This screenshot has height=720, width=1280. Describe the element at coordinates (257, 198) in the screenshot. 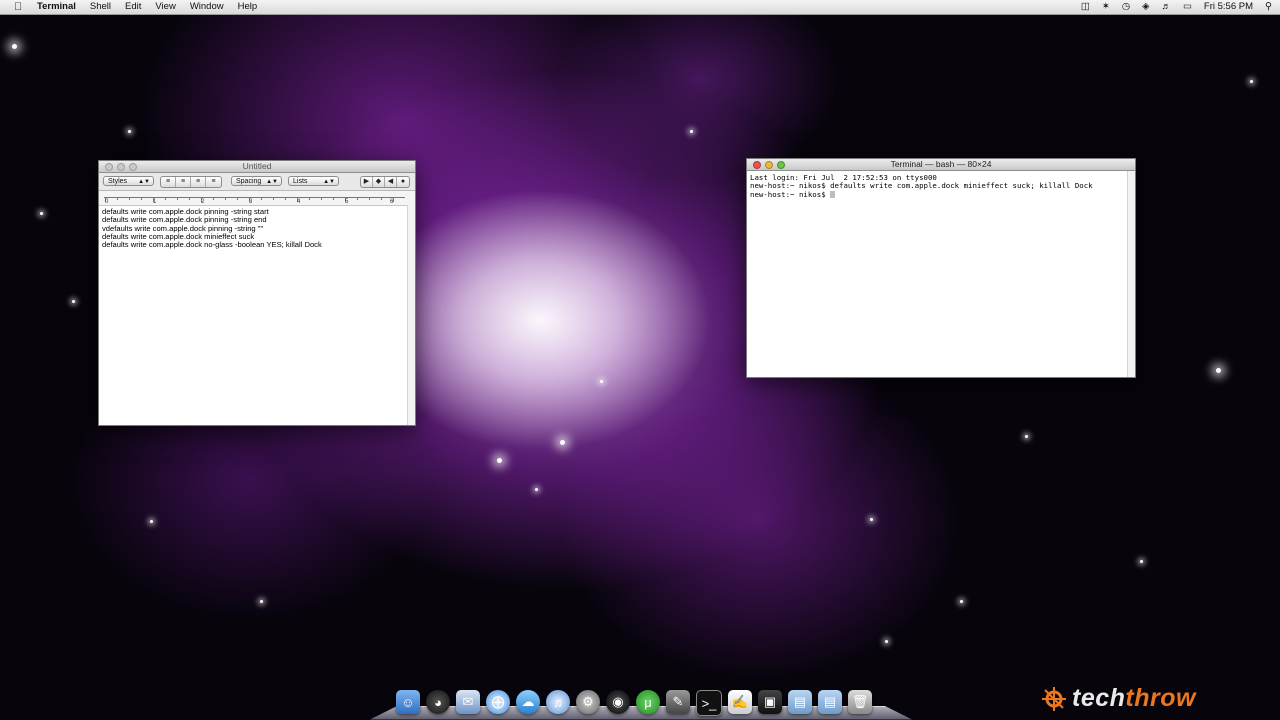

I see `ruler: 0 1 2 3 4 5 6` at that location.